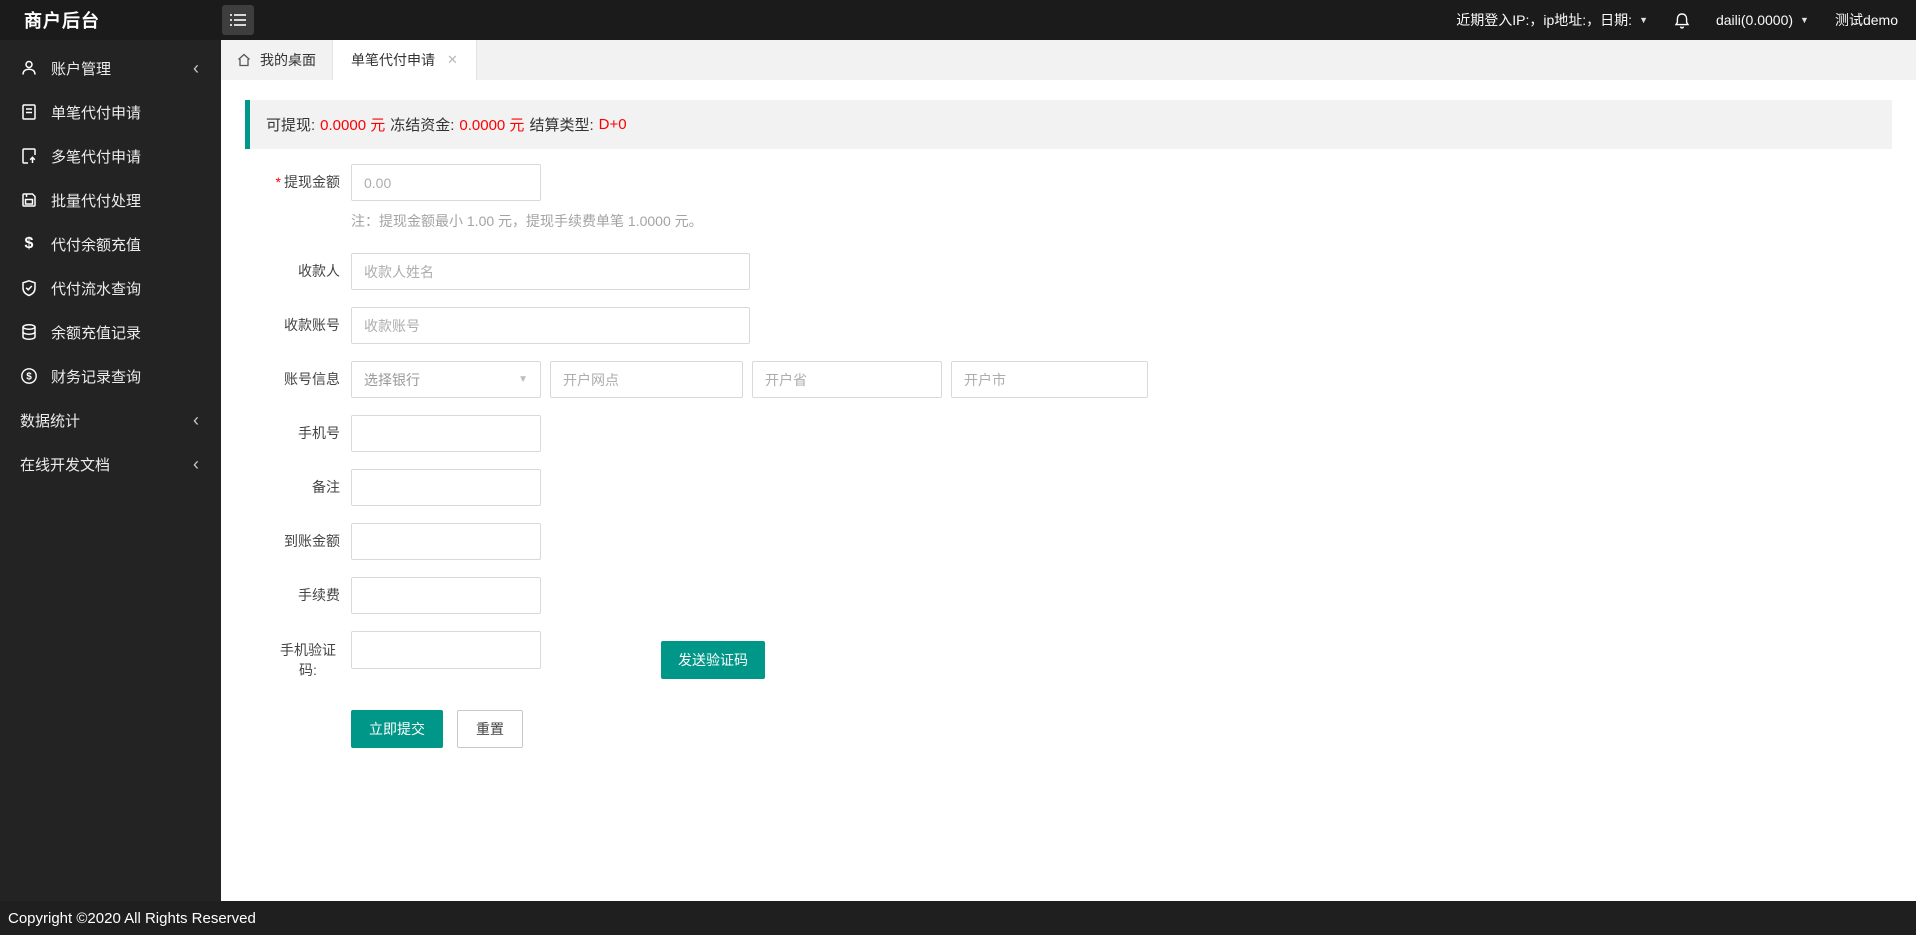 Image resolution: width=1916 pixels, height=935 pixels. I want to click on sidebar-item-finance-records-query: $ 财务记录查询, so click(110, 376).